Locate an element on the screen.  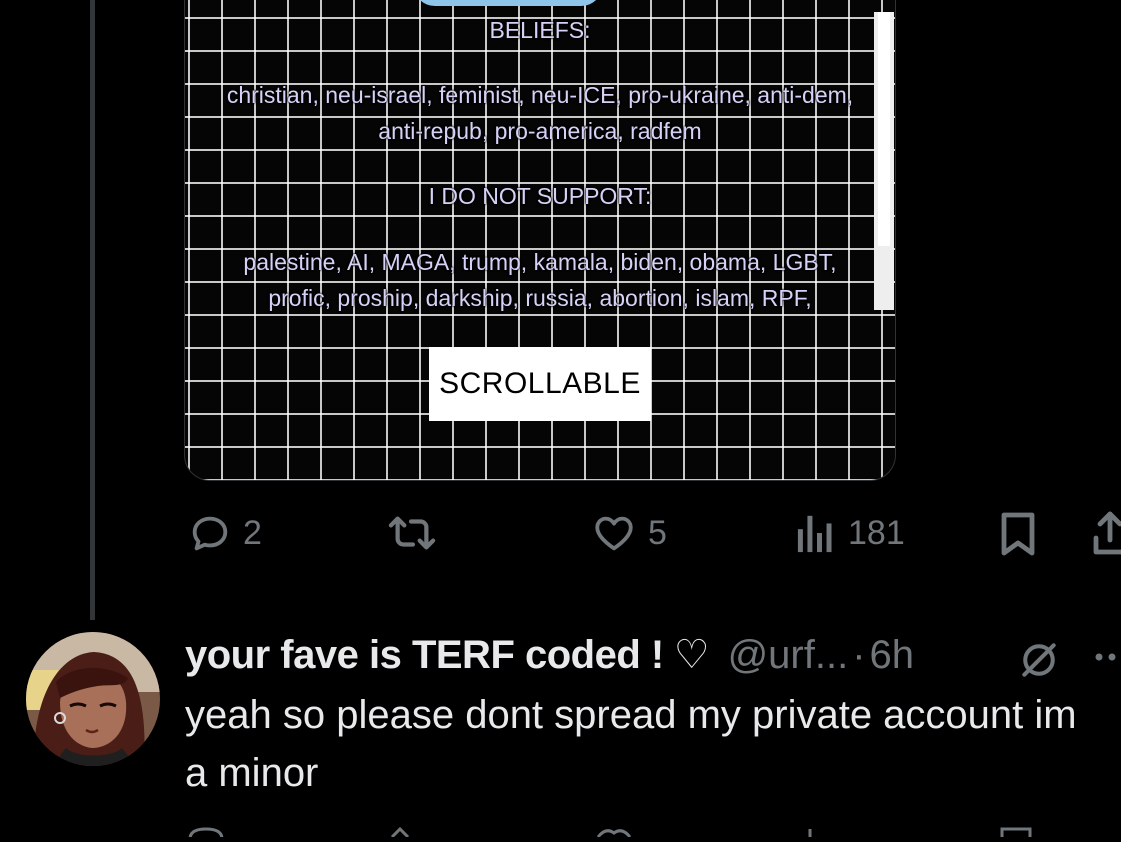
like-button: 5 is located at coordinates (628, 533).